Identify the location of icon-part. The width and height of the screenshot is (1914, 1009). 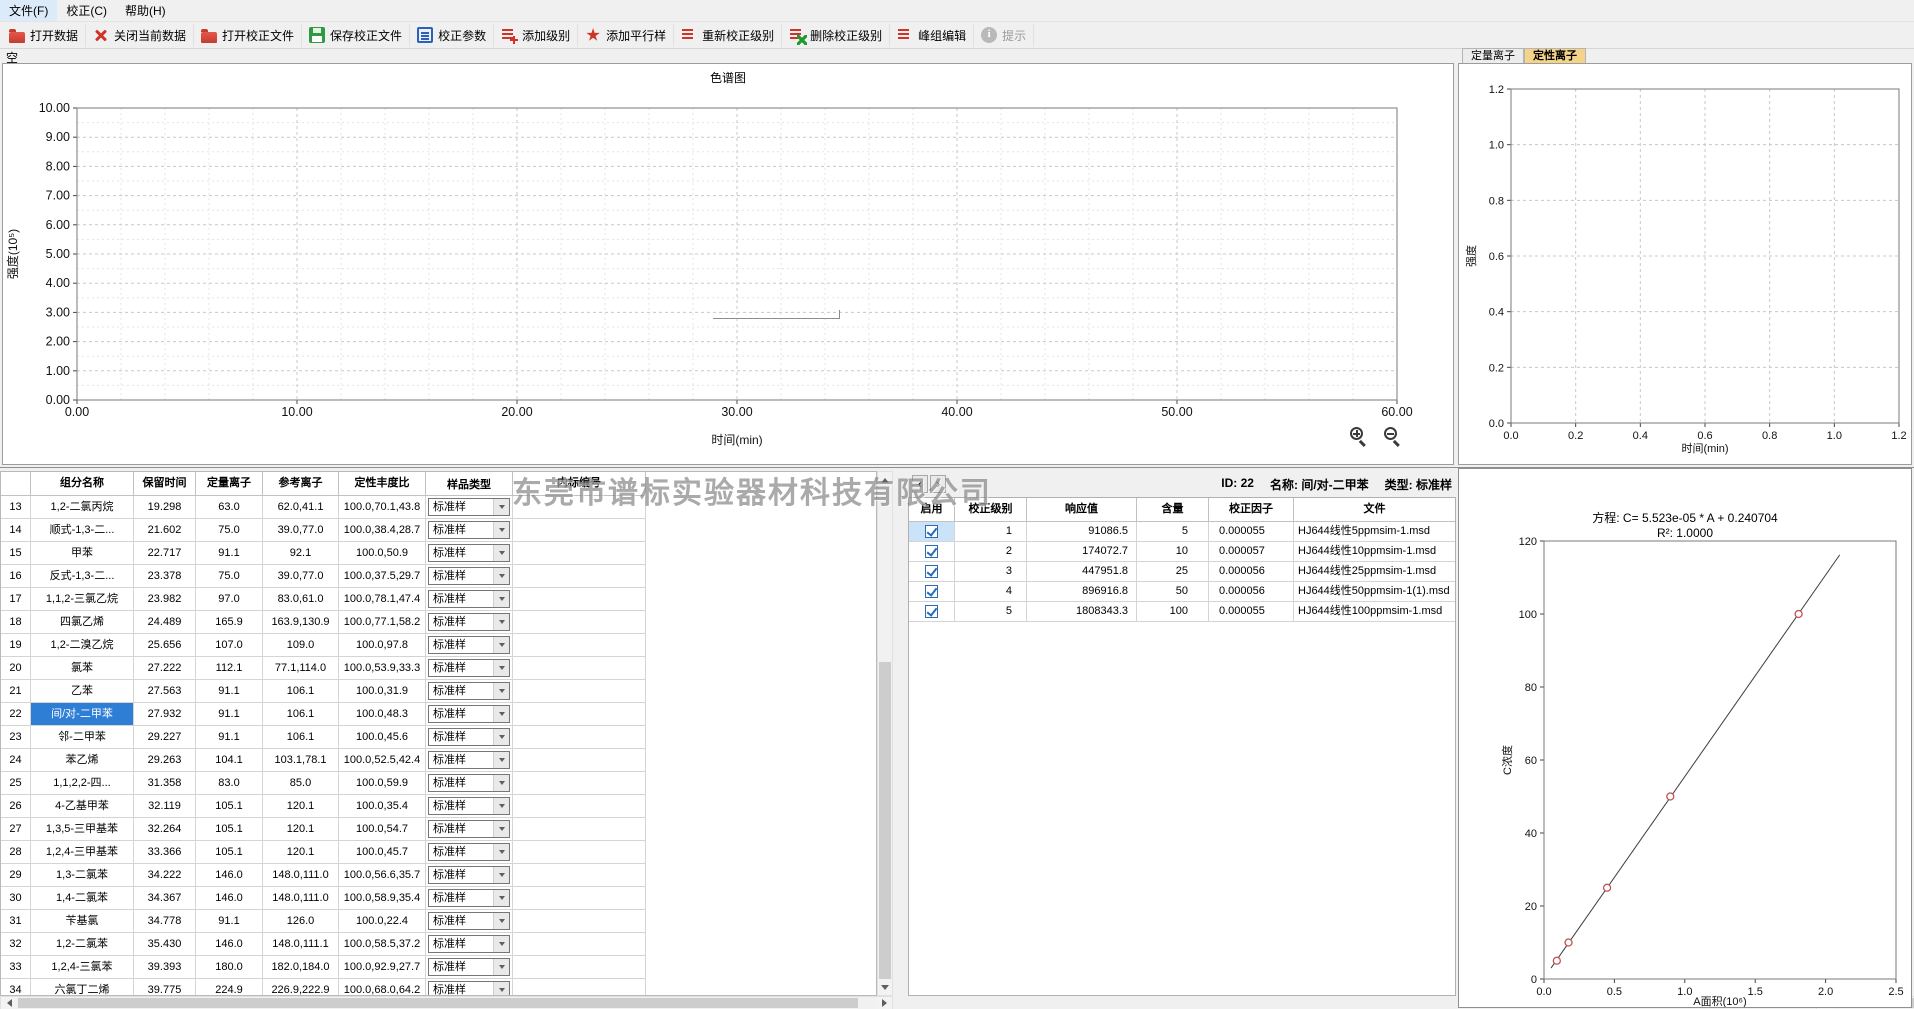
(501, 645).